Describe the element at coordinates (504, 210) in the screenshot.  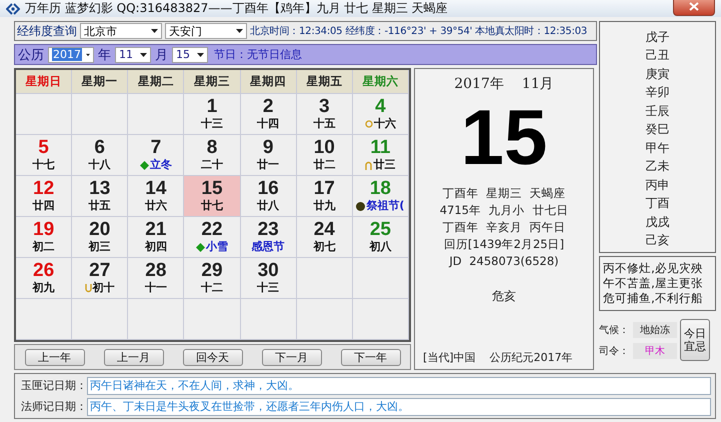
I see `date-info-line: 4715年 九月小 廿七日` at that location.